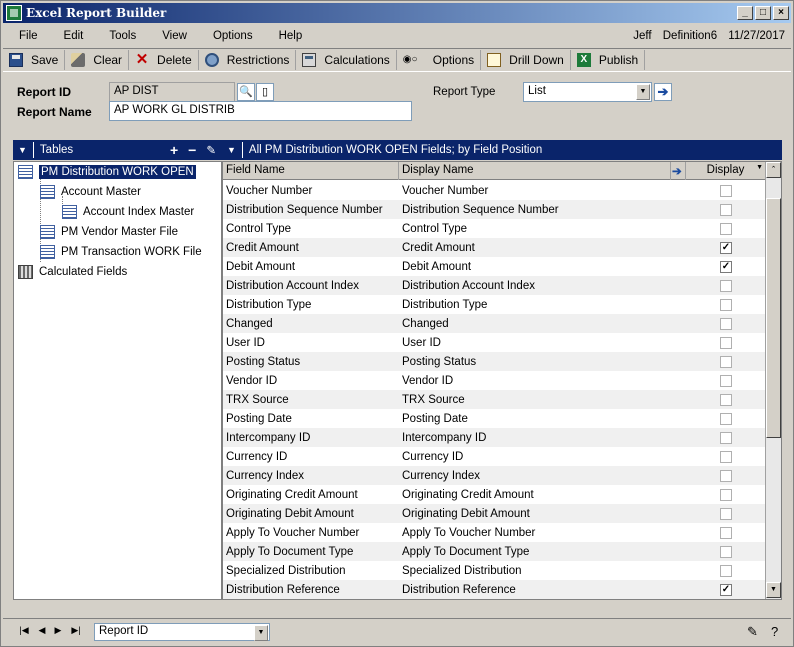  I want to click on table-row: Credit Amount Credit Amount ✓, so click(494, 247).